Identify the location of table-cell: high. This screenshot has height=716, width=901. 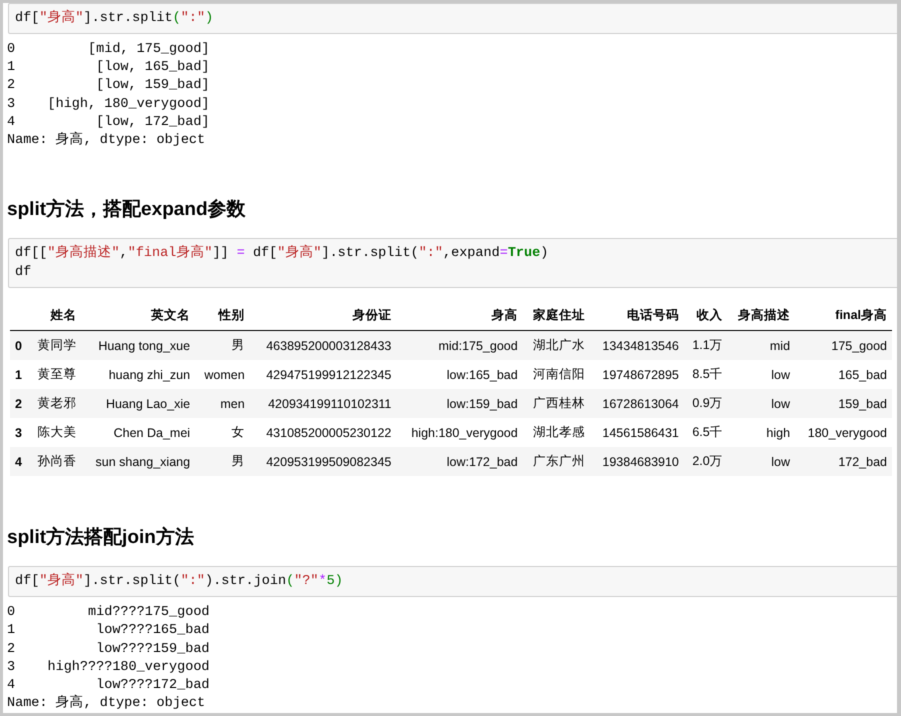
(762, 433).